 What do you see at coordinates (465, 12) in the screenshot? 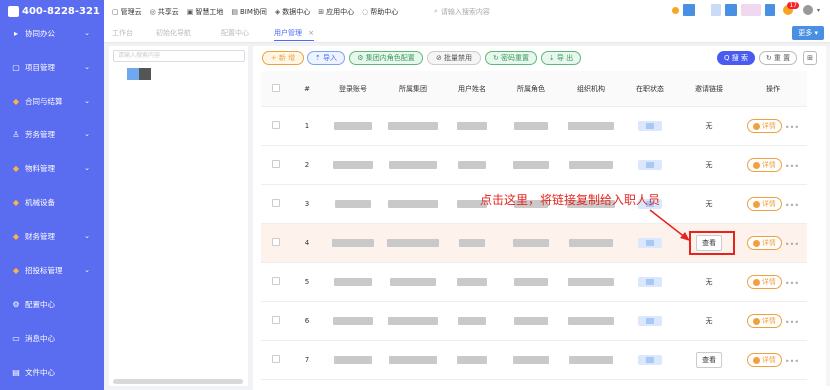
I see `global-search-input: 请输入搜索内容` at bounding box center [465, 12].